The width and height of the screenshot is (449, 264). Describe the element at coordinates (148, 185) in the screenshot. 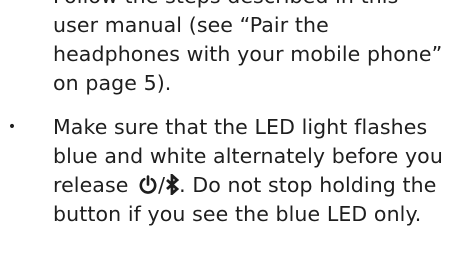

I see `power-icon` at that location.